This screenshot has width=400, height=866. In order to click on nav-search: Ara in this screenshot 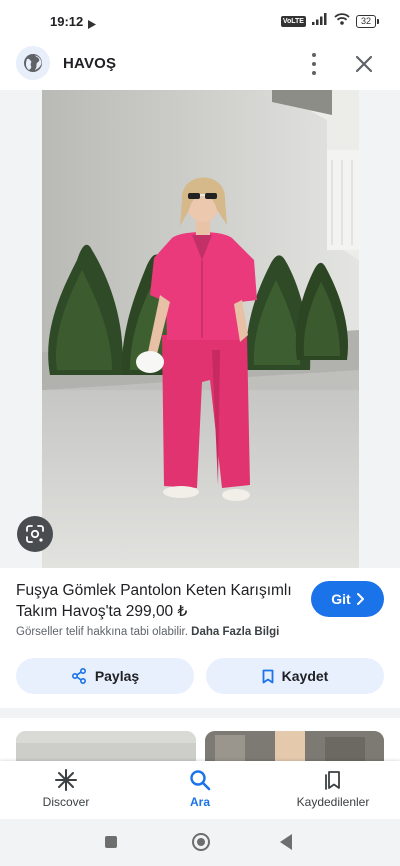, I will do `click(200, 789)`.